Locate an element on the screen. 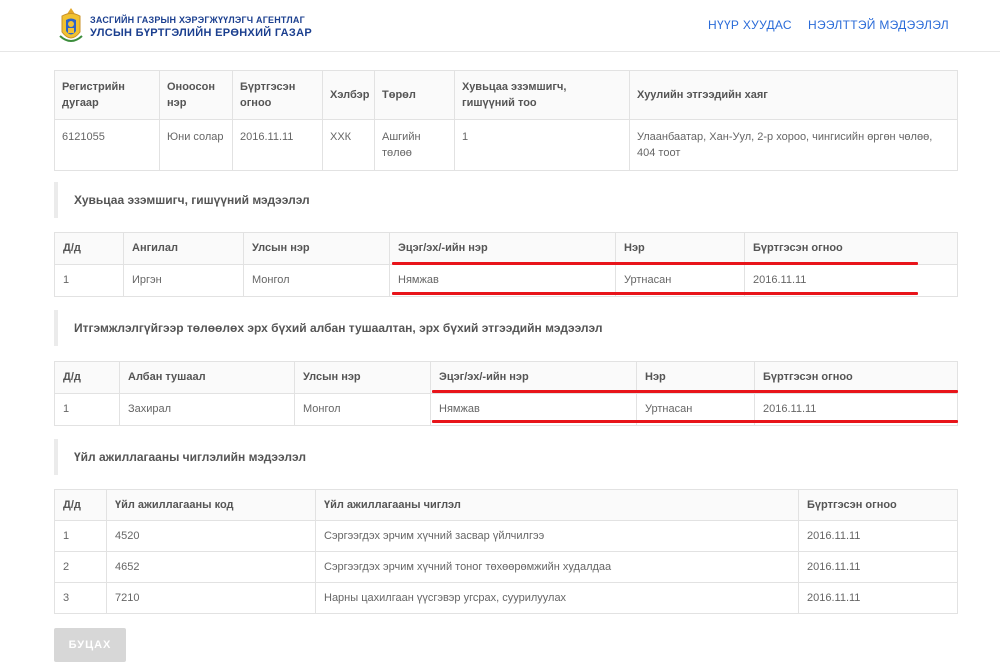  cell-type: Ашгийн төлөө is located at coordinates (414, 145).